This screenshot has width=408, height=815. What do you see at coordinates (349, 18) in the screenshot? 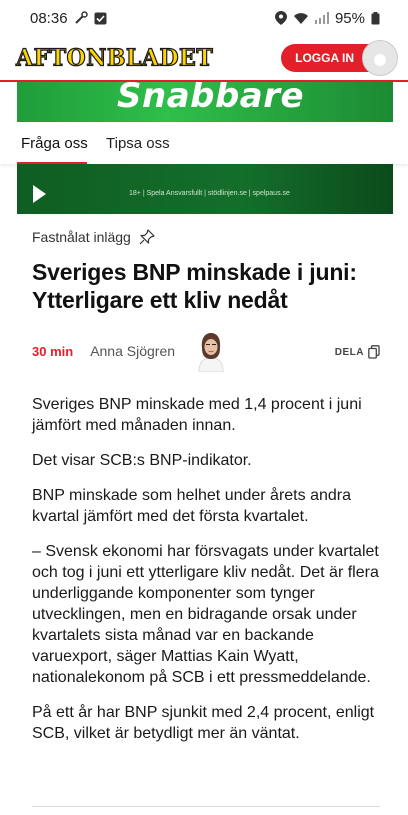
I see `battery-percent: 95%` at bounding box center [349, 18].